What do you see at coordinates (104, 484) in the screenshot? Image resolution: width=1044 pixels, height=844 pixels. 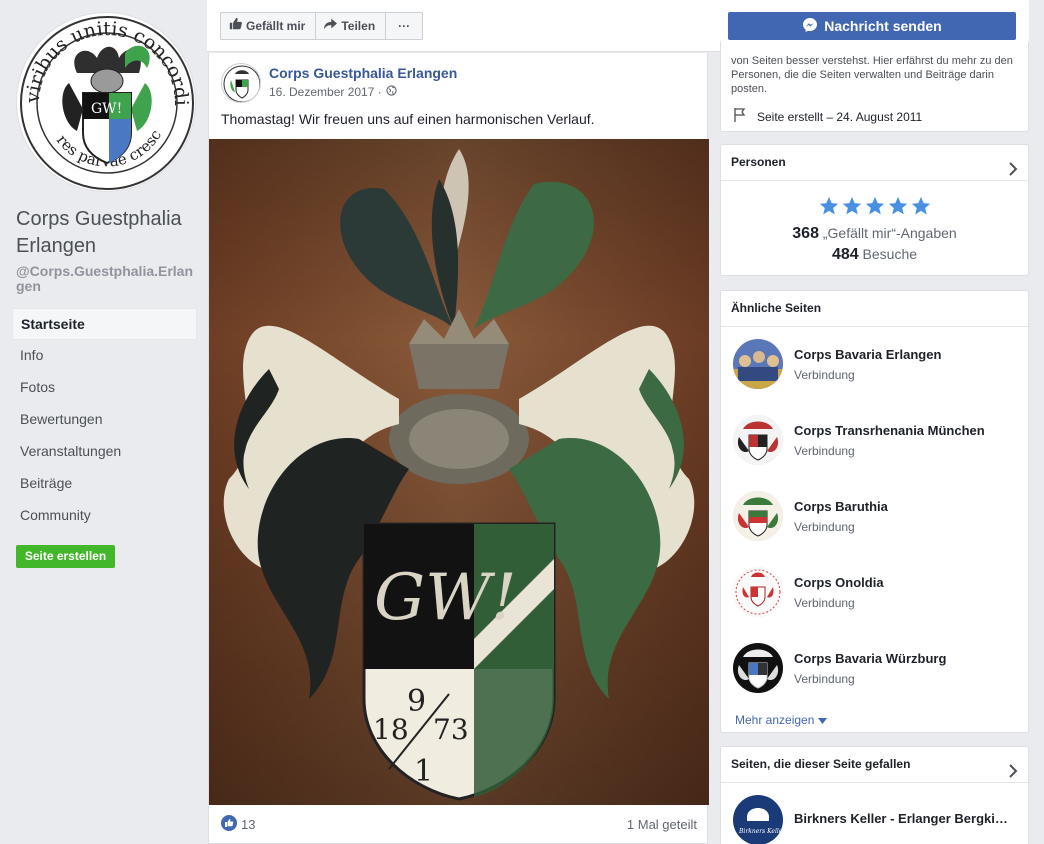 I see `nav-item-beitraege: Beiträge` at bounding box center [104, 484].